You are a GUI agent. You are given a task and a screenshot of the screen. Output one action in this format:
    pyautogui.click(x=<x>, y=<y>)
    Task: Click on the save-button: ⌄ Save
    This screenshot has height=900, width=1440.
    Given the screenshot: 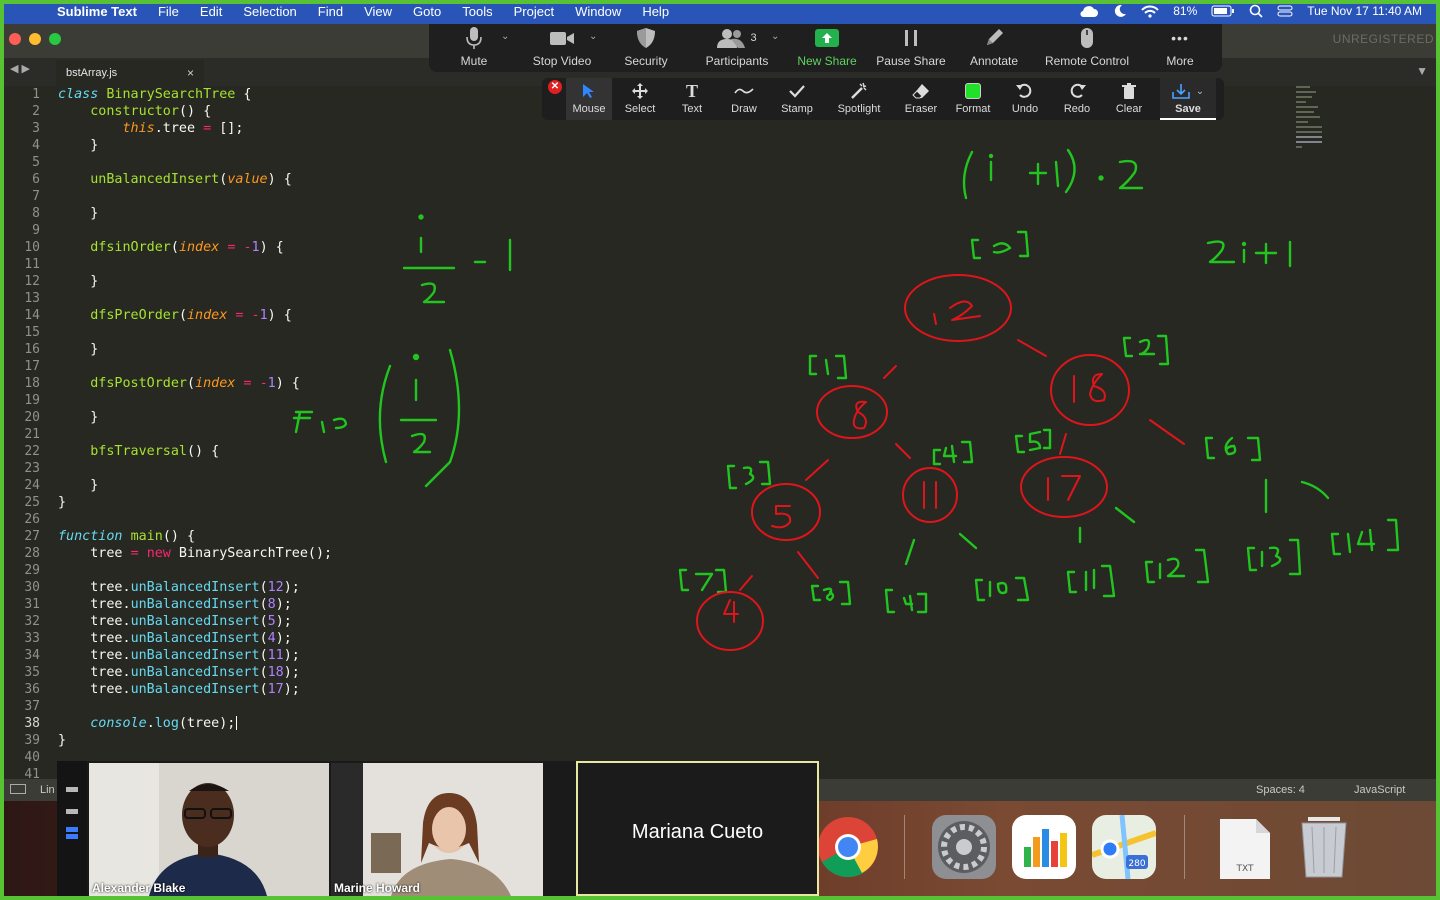 What is the action you would take?
    pyautogui.click(x=1188, y=99)
    